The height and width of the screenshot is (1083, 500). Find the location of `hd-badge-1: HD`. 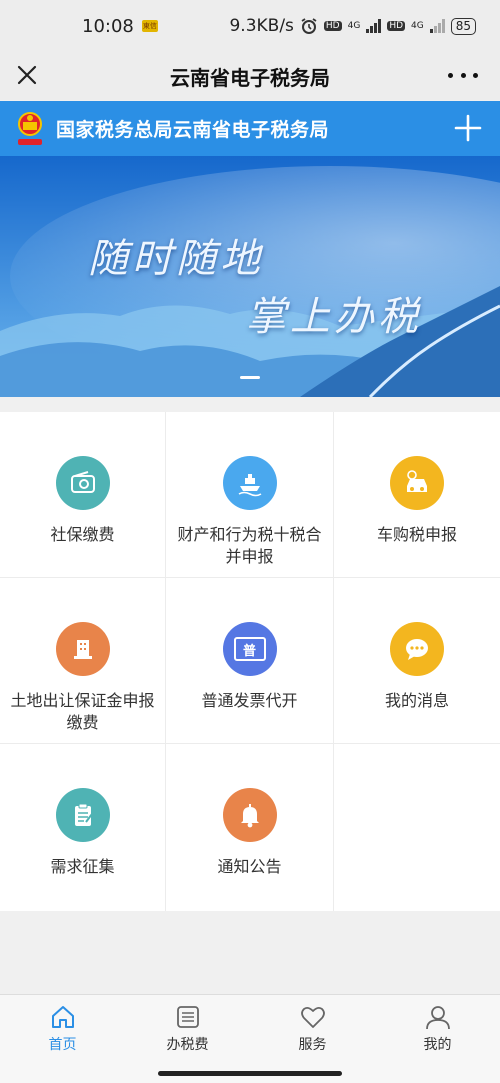

hd-badge-1: HD is located at coordinates (332, 26).